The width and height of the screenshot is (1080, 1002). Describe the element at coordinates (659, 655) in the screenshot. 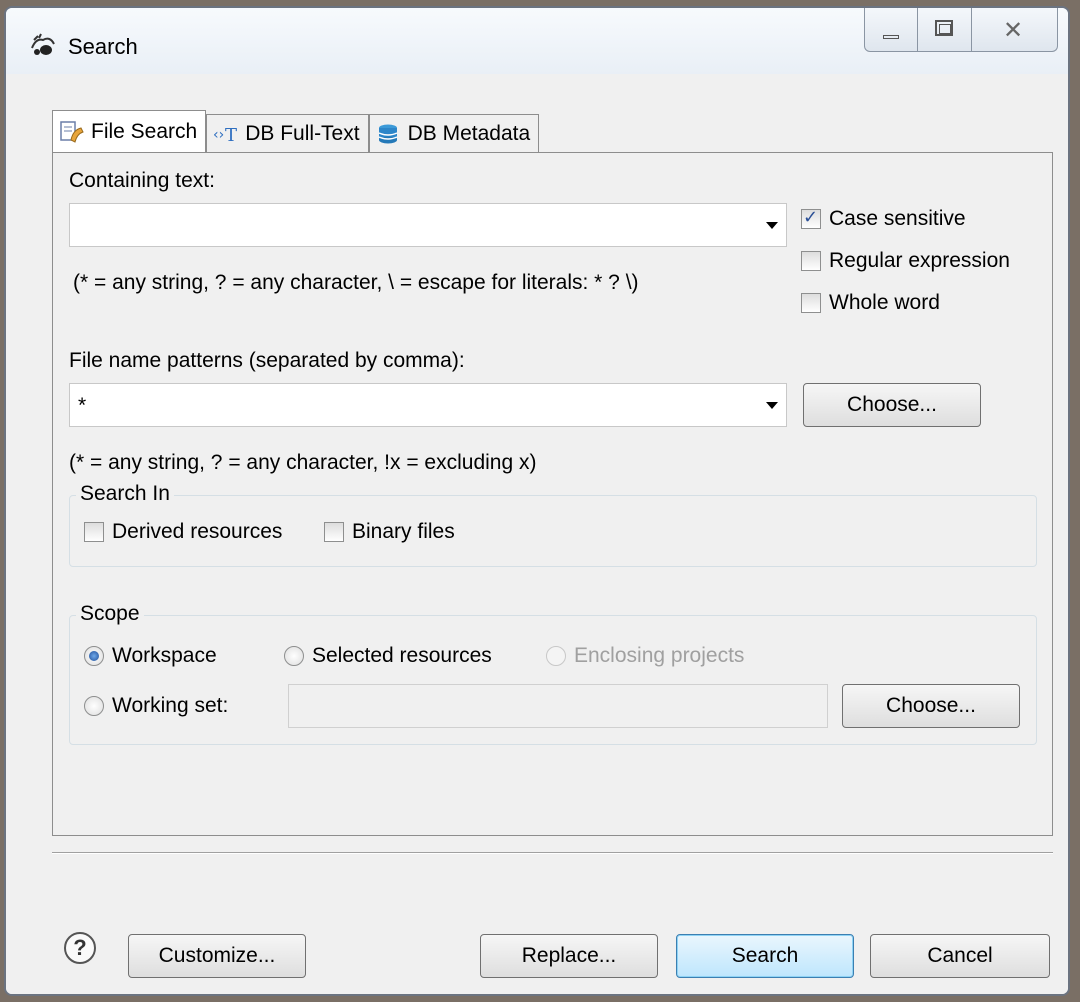

I see `radio-label: Enclosing projects` at that location.